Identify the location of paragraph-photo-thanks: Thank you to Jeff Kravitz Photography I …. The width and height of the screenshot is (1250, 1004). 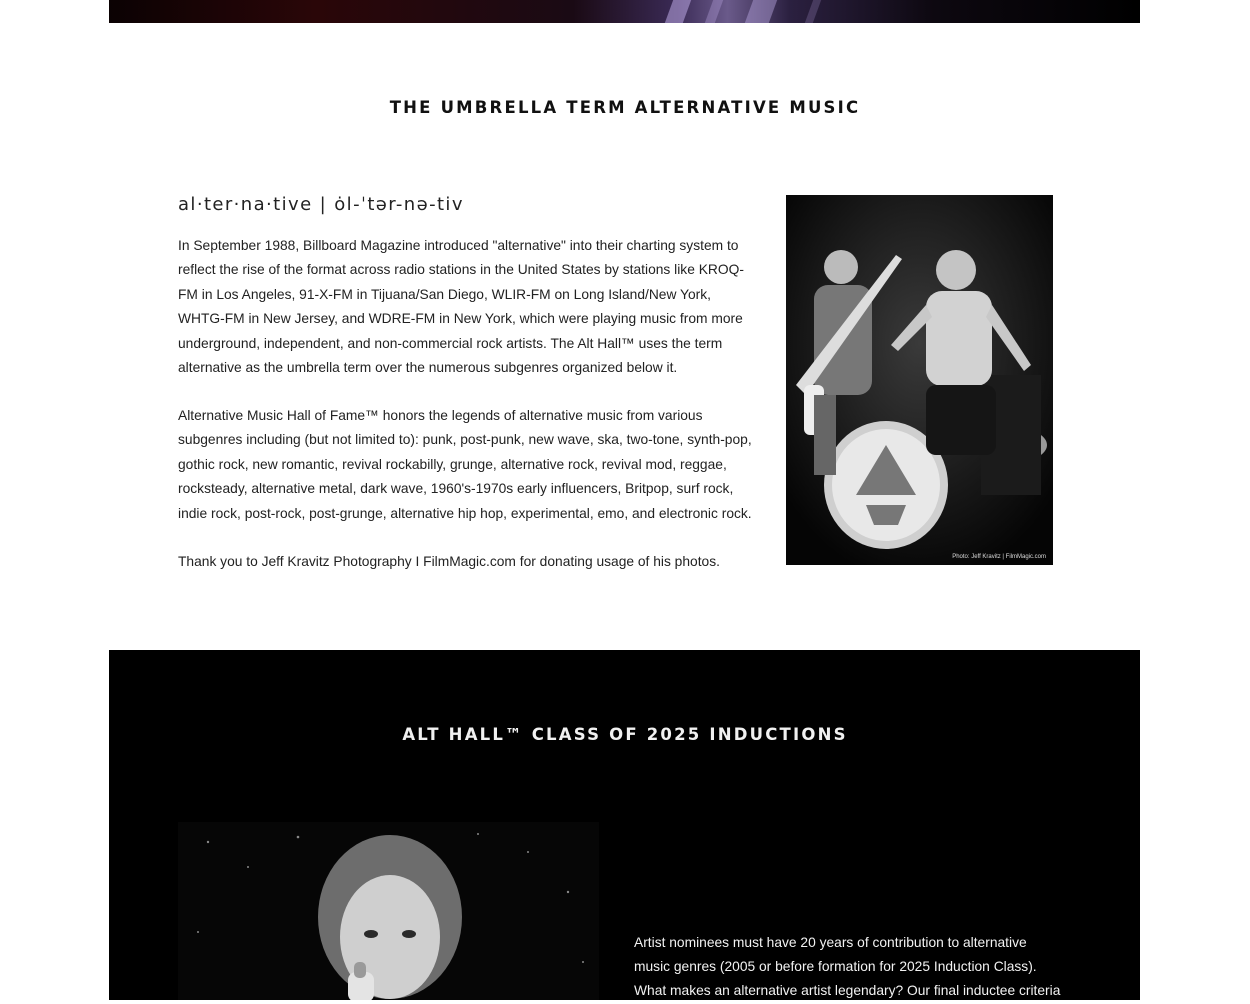
(449, 561).